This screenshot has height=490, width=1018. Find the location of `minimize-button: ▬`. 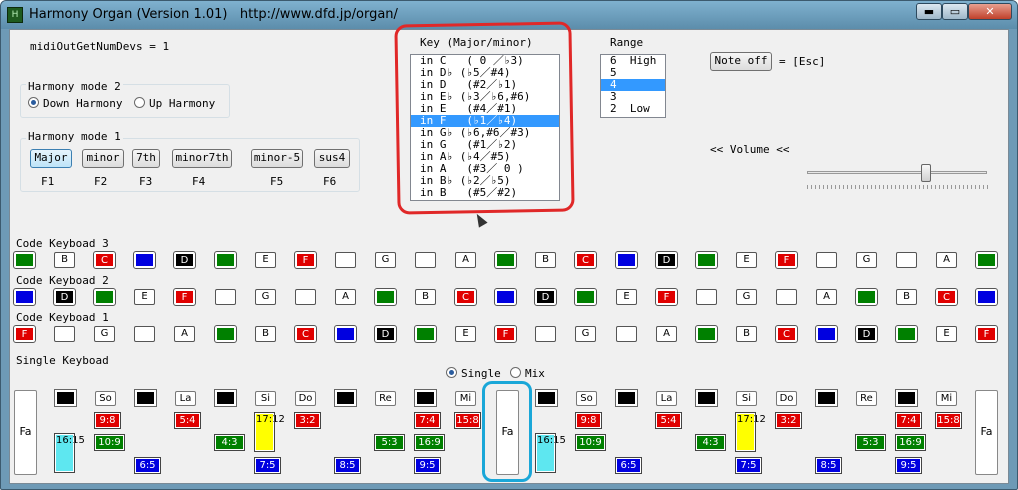

minimize-button: ▬ is located at coordinates (929, 11).